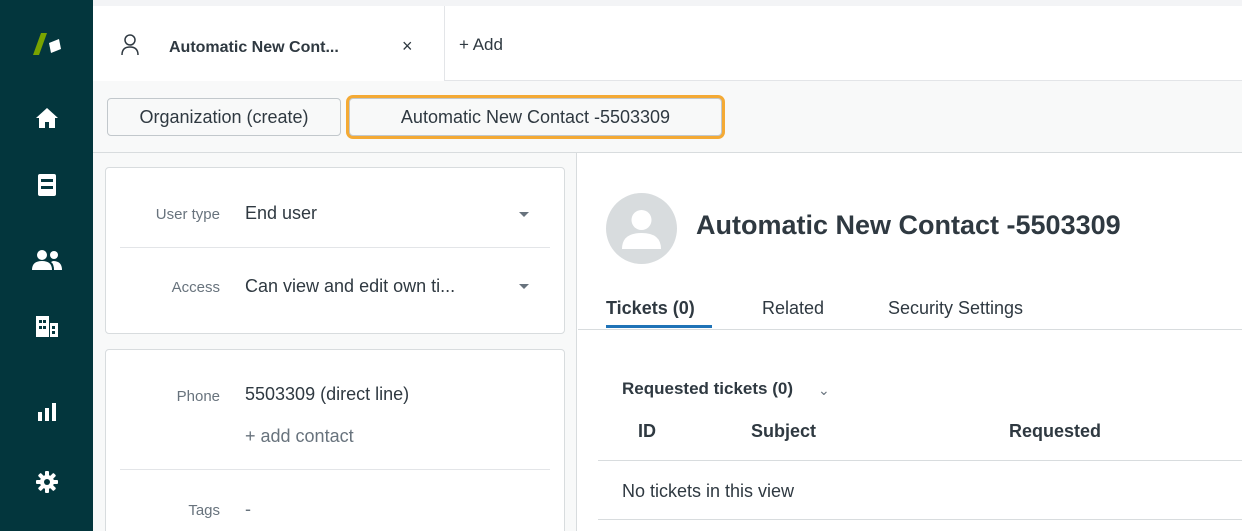  I want to click on default-avatar-icon, so click(641, 229).